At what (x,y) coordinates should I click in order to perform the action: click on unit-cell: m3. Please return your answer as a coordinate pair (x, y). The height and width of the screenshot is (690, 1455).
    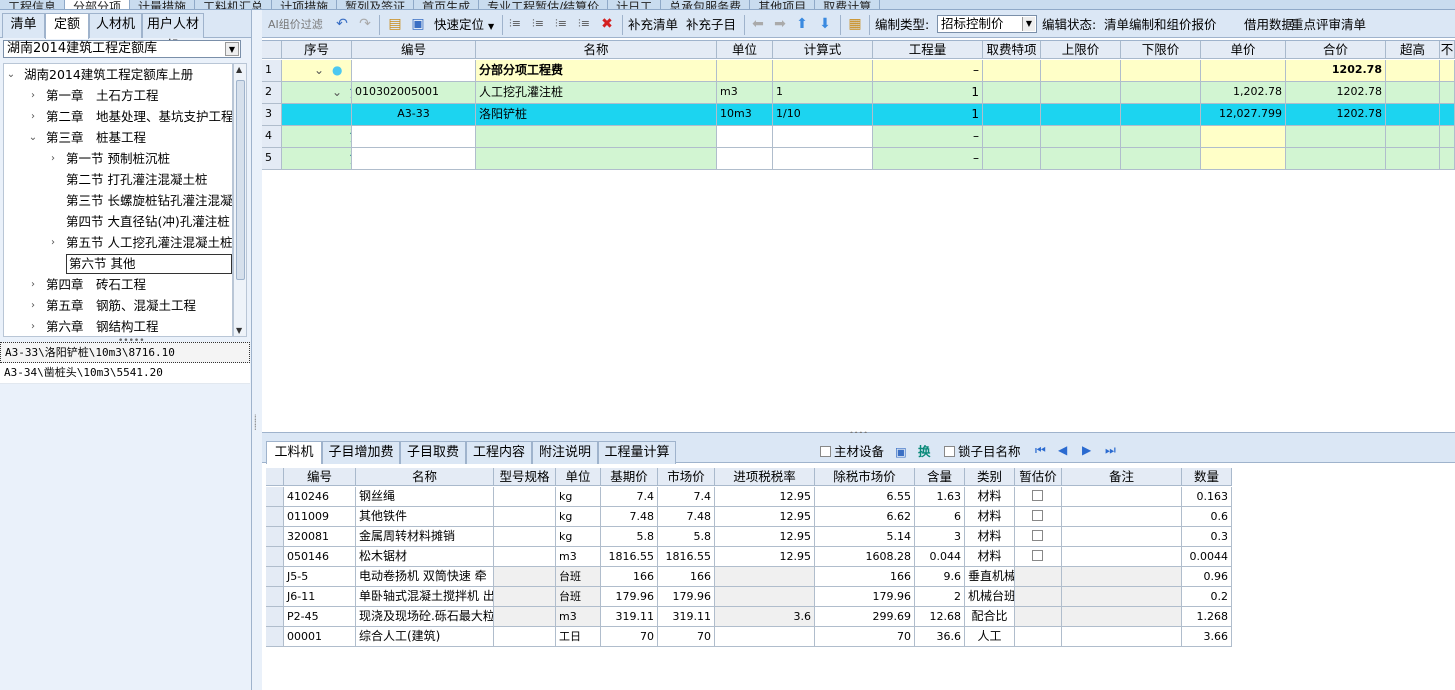
    Looking at the image, I should click on (578, 557).